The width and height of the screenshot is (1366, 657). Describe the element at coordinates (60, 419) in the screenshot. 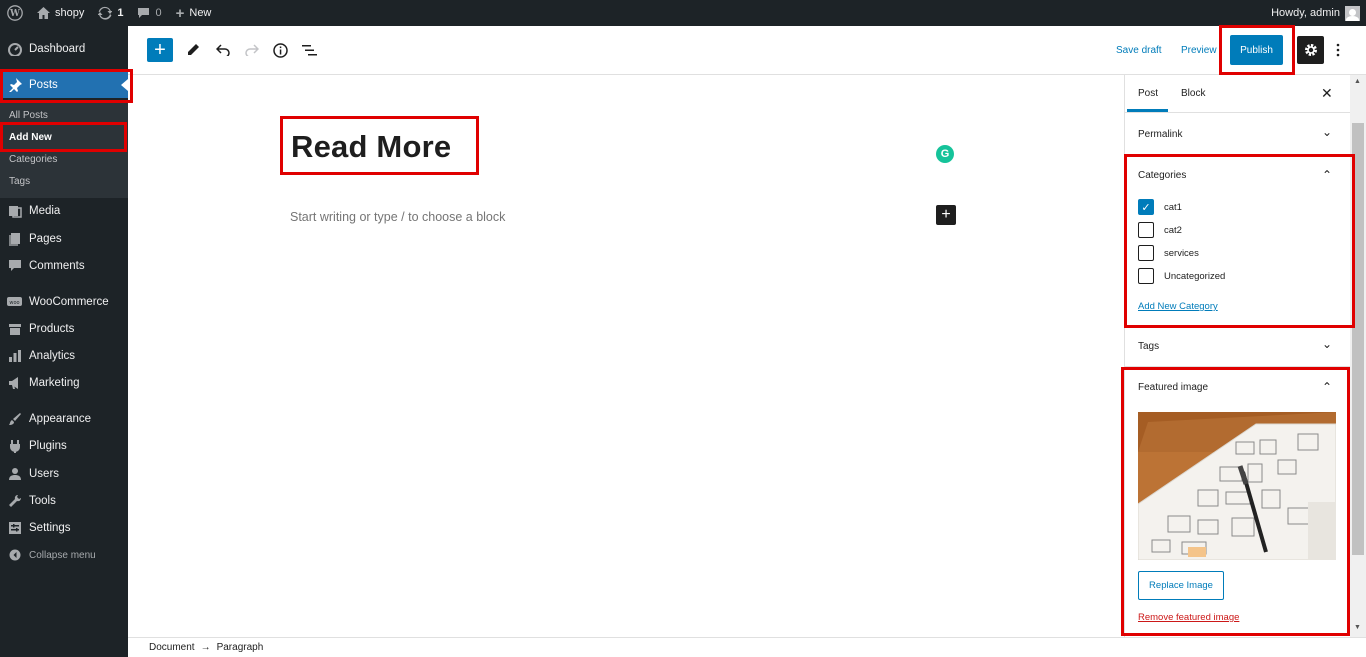

I see `menu-label: Appearance` at that location.